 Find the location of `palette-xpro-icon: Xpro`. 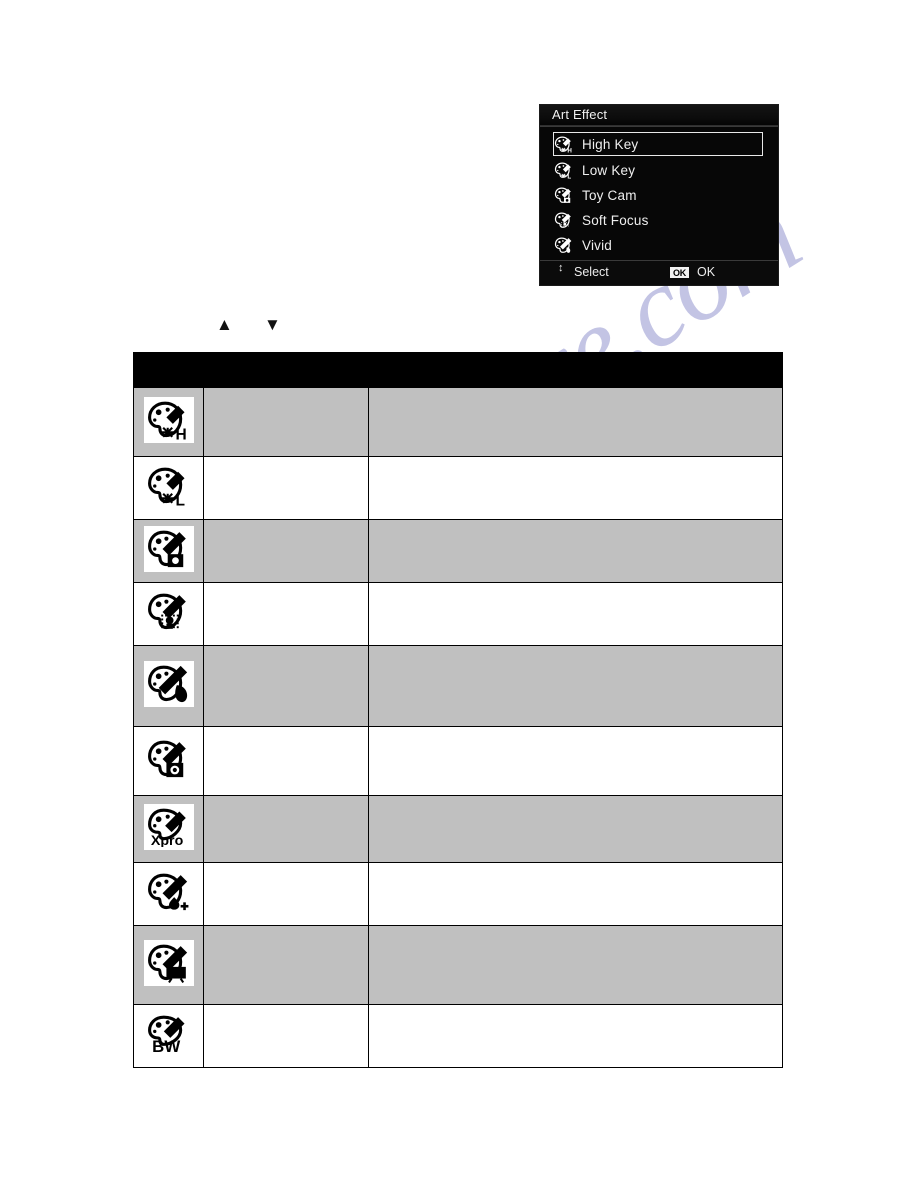

palette-xpro-icon: Xpro is located at coordinates (166, 827).